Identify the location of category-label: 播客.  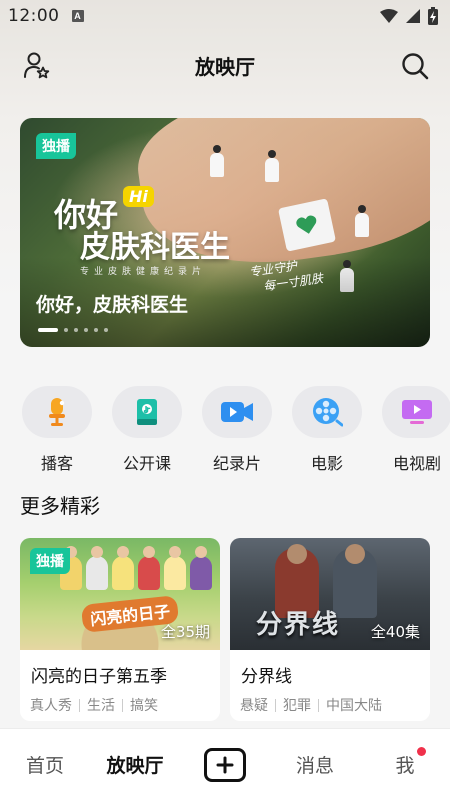
(56, 463).